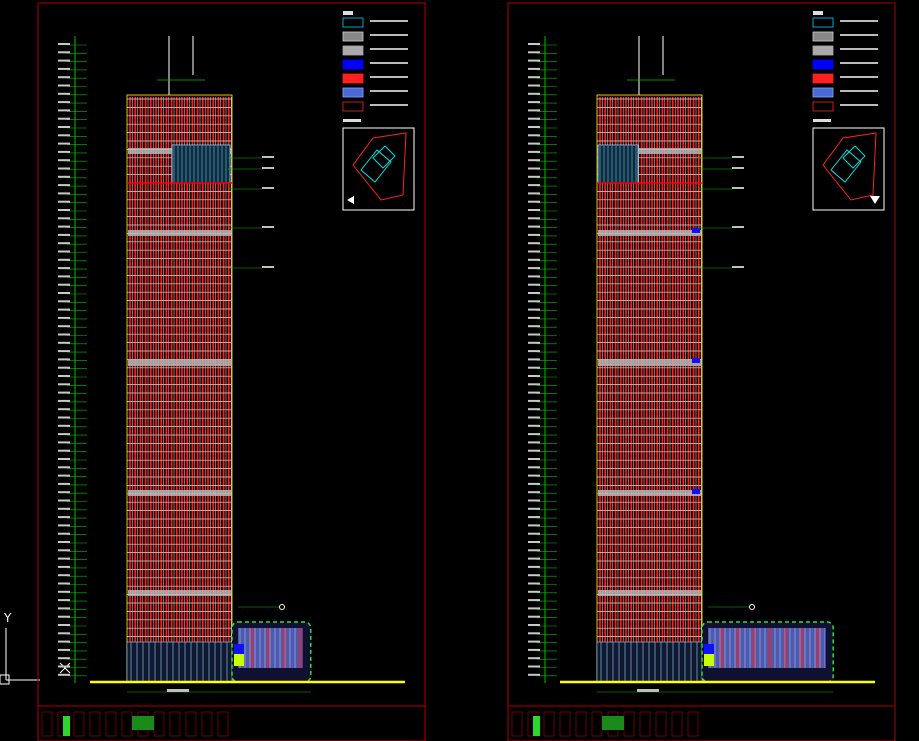 This screenshot has height=741, width=919. Describe the element at coordinates (823, 22) in the screenshot. I see `legend-swatch-glass-curtain-wall` at that location.